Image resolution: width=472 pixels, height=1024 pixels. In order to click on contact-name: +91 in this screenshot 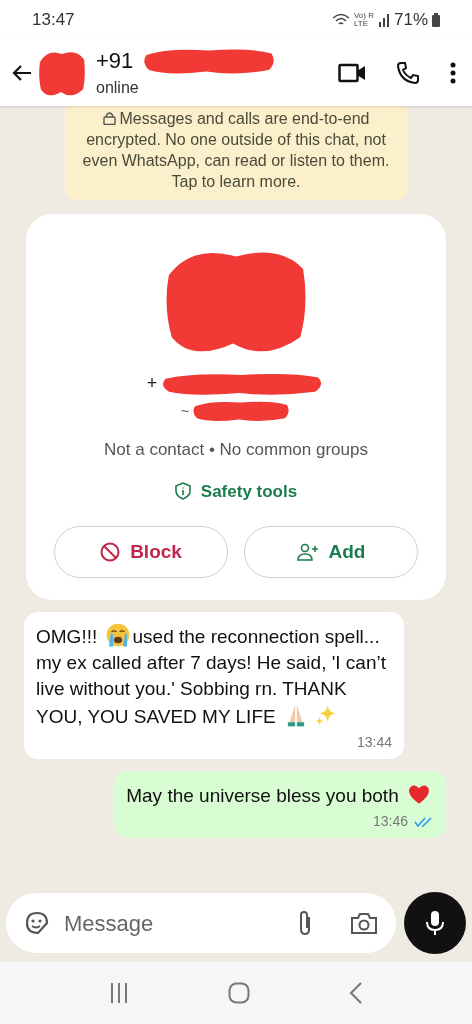, I will do `click(115, 61)`.